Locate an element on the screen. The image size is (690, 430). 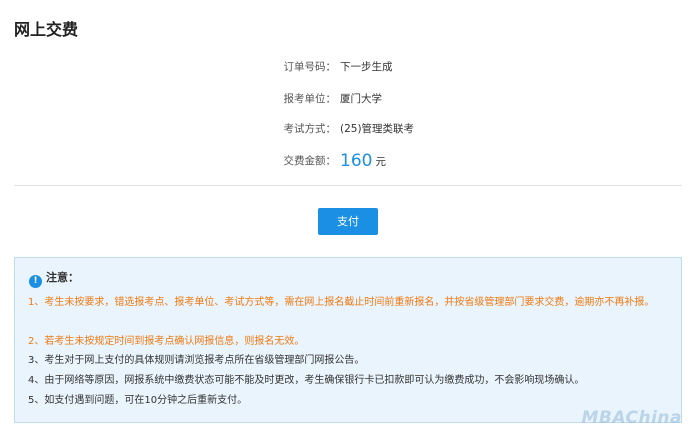
order-number-row: 订单号码： 下一步生成 is located at coordinates (345, 67).